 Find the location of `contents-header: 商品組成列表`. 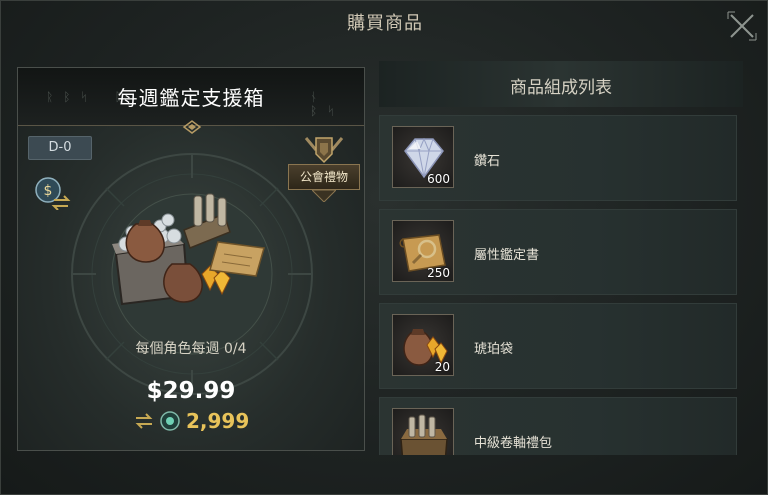

contents-header: 商品組成列表 is located at coordinates (561, 84).